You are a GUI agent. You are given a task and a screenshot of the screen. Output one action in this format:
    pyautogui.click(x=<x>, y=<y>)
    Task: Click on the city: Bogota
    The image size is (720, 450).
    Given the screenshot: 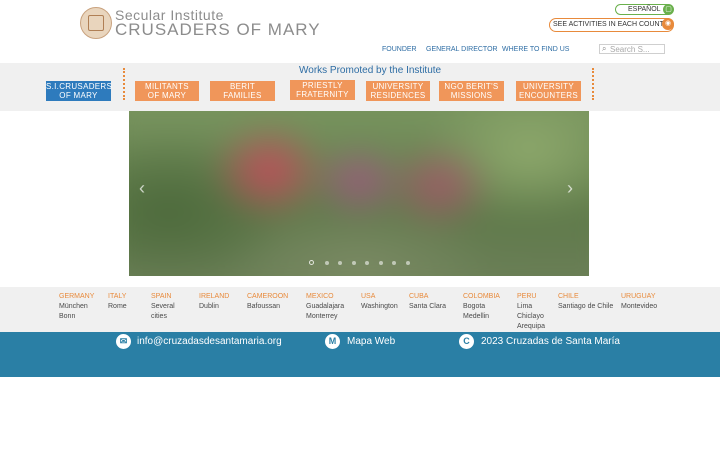 What is the action you would take?
    pyautogui.click(x=474, y=306)
    